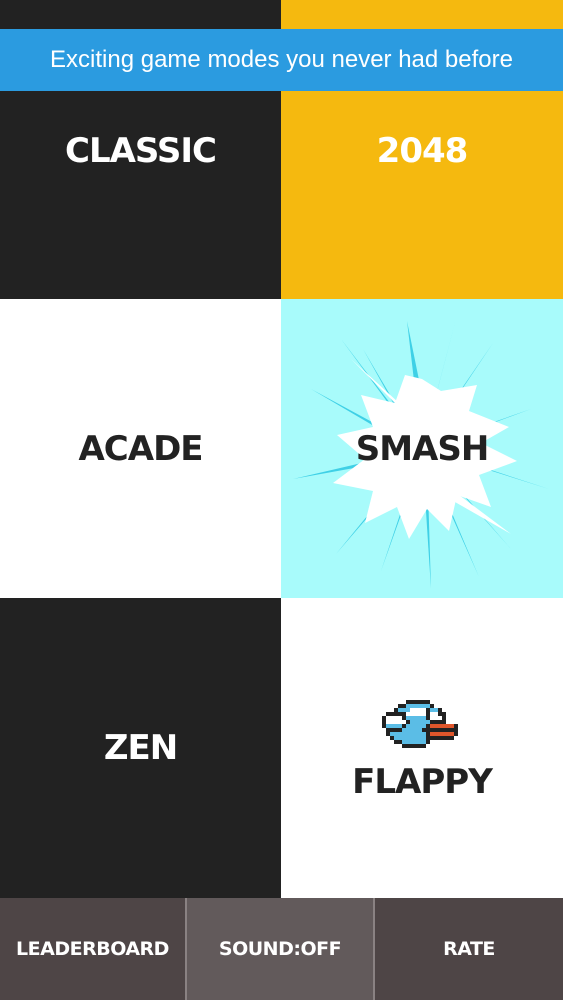 The image size is (563, 1000). Describe the element at coordinates (140, 195) in the screenshot. I see `mode-classic-tile: CLASSIC` at that location.